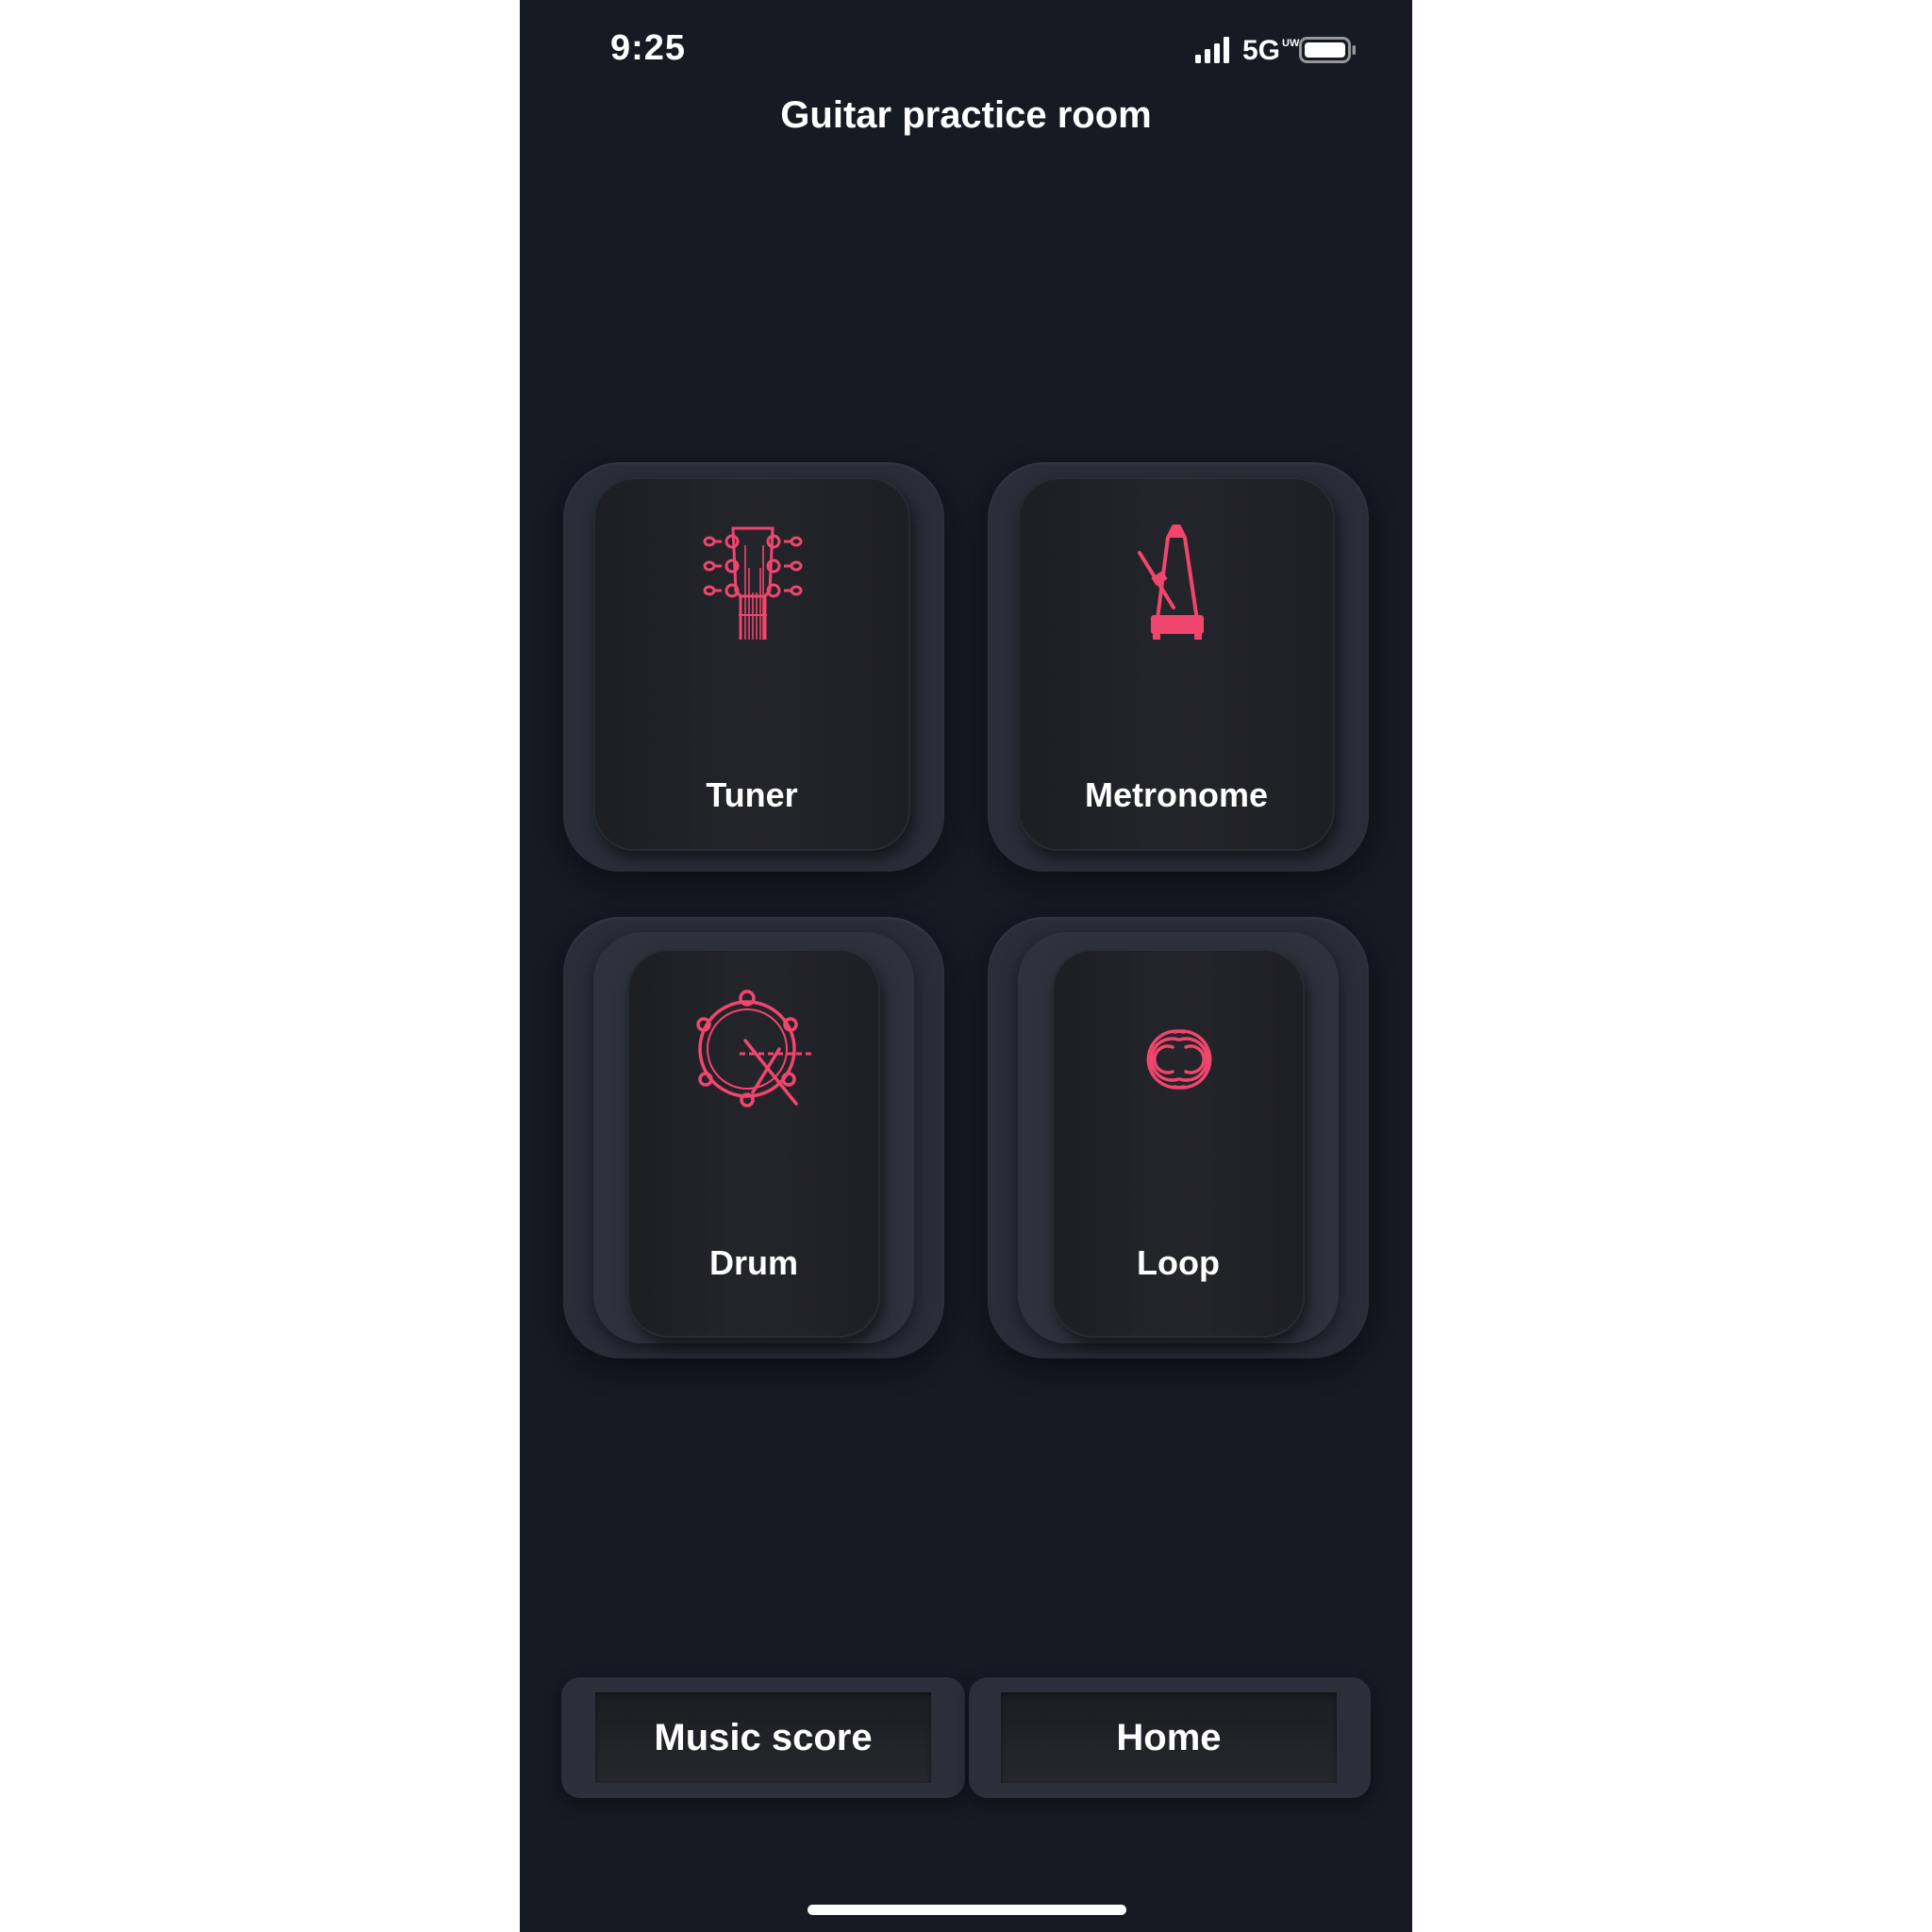 The image size is (1932, 1932). What do you see at coordinates (752, 795) in the screenshot?
I see `tuner-label: Tuner` at bounding box center [752, 795].